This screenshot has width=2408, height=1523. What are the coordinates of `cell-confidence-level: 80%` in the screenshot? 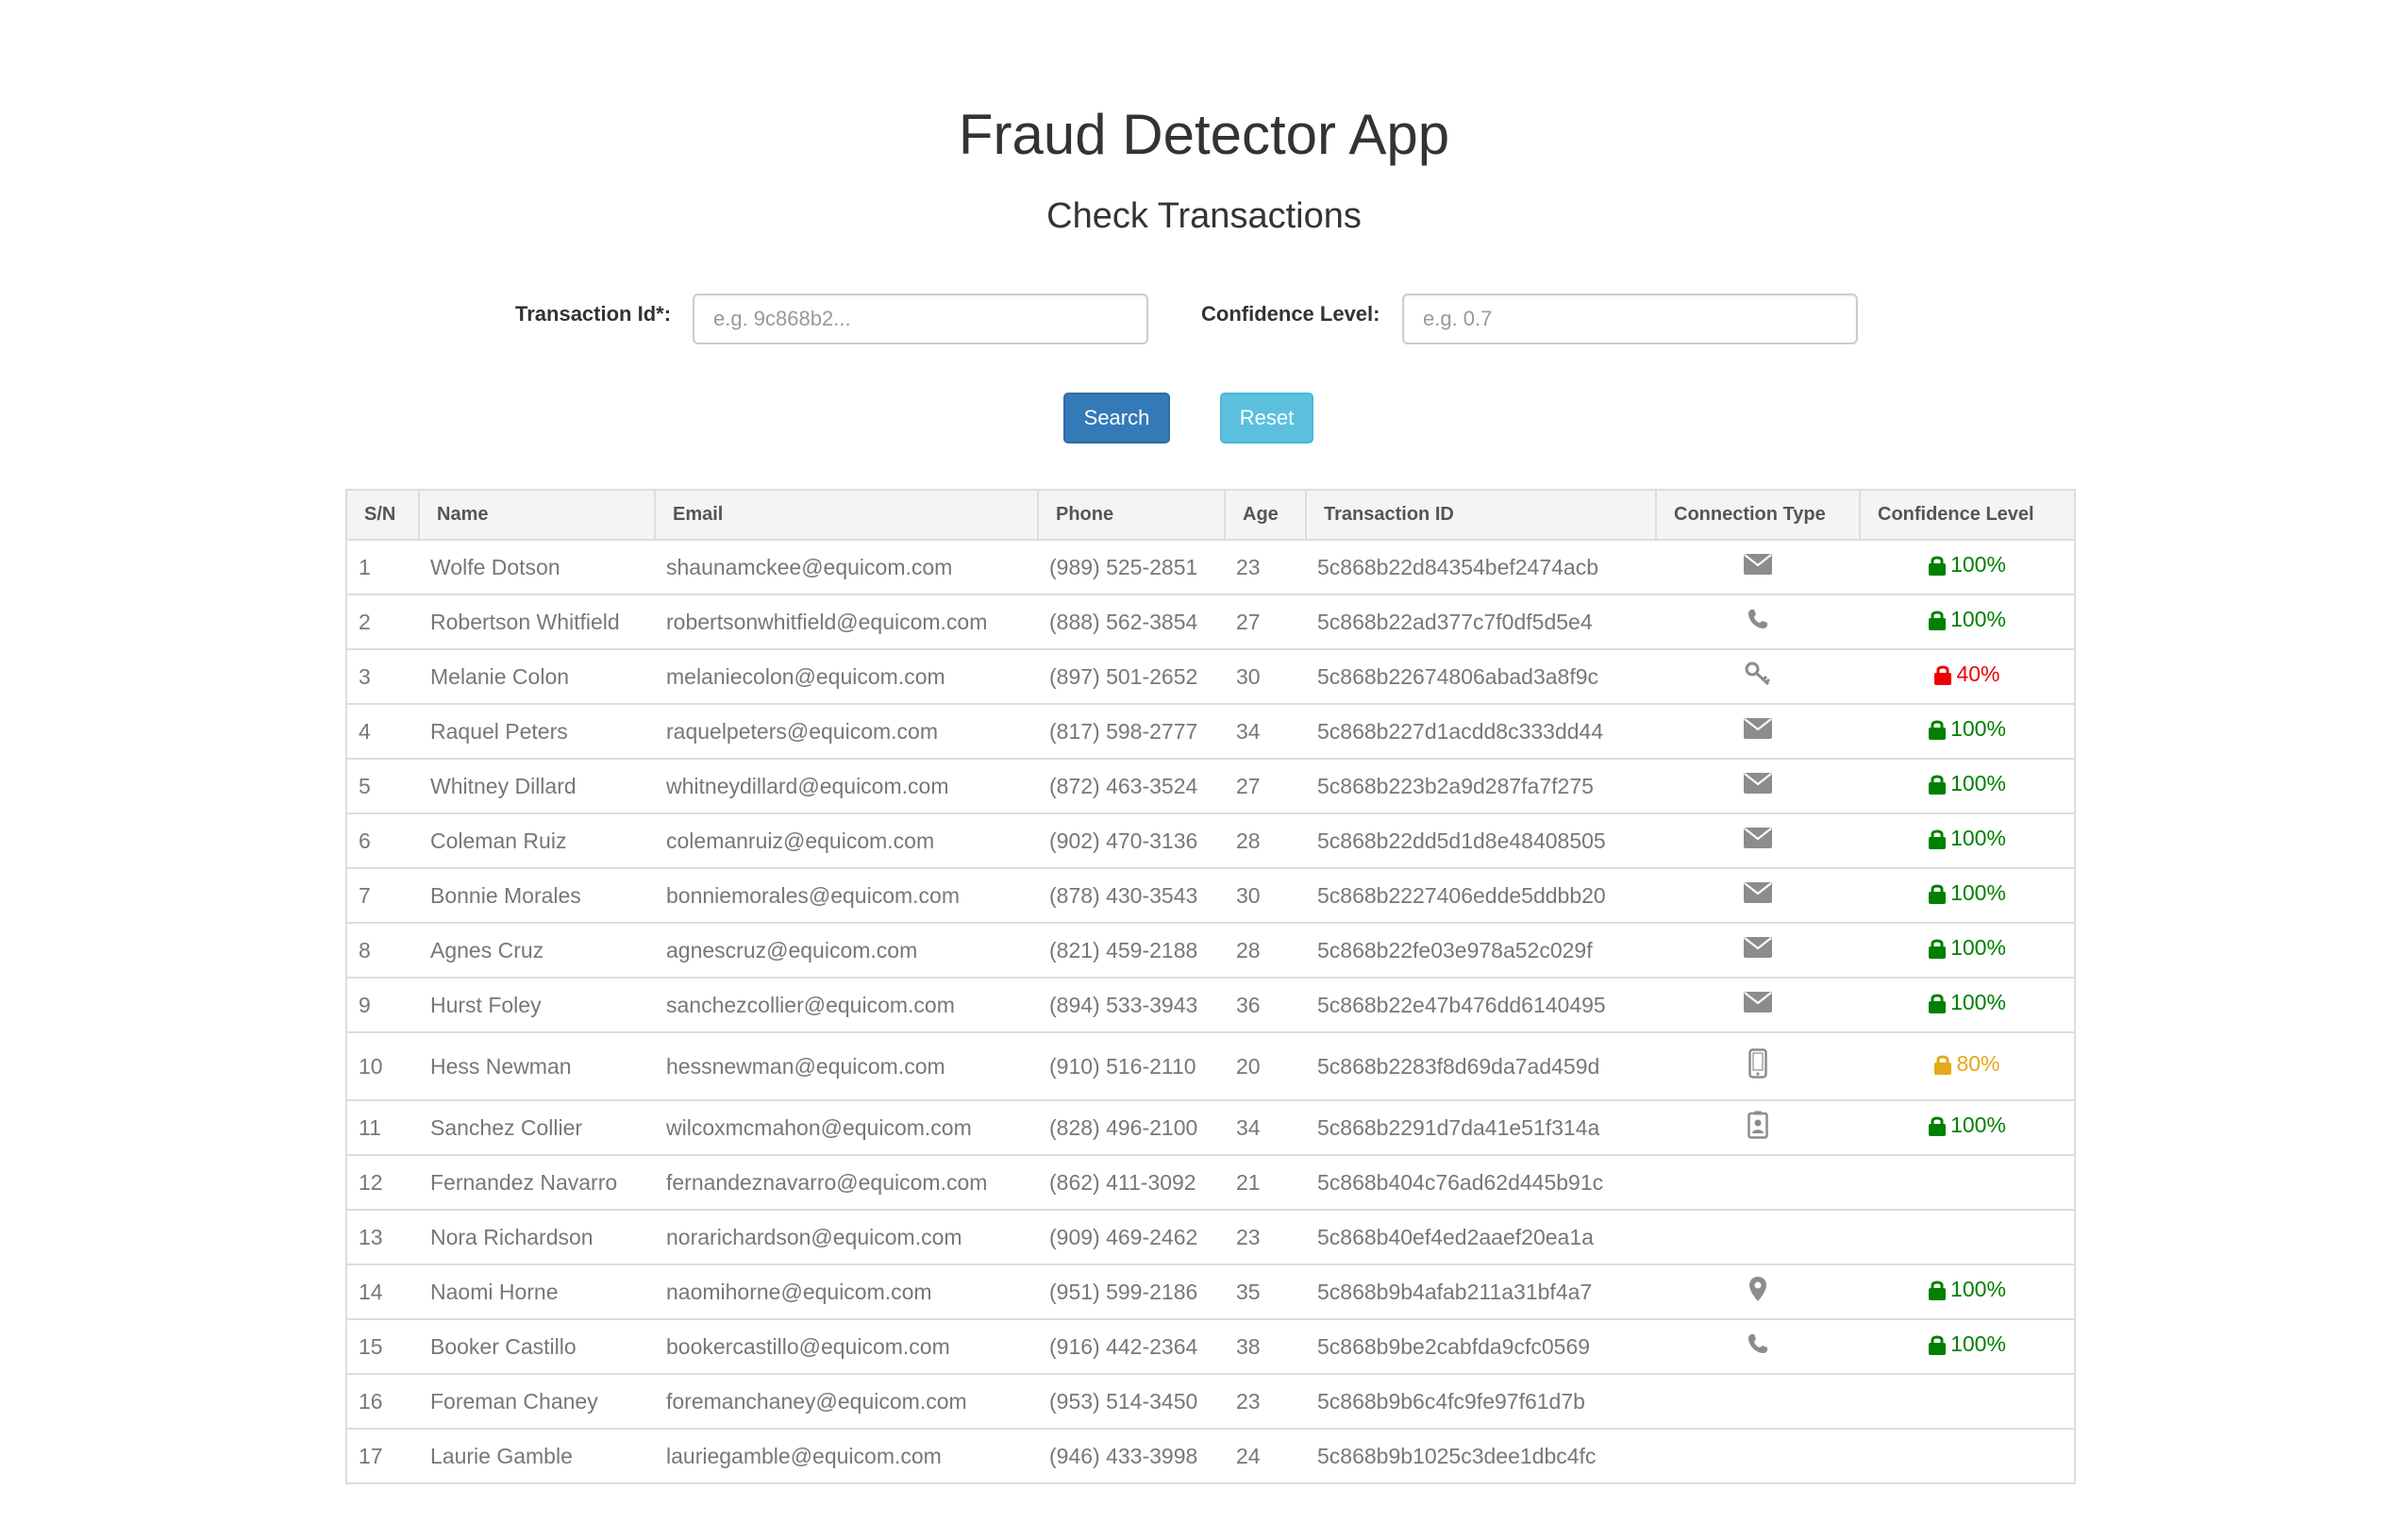 It's located at (1967, 1066).